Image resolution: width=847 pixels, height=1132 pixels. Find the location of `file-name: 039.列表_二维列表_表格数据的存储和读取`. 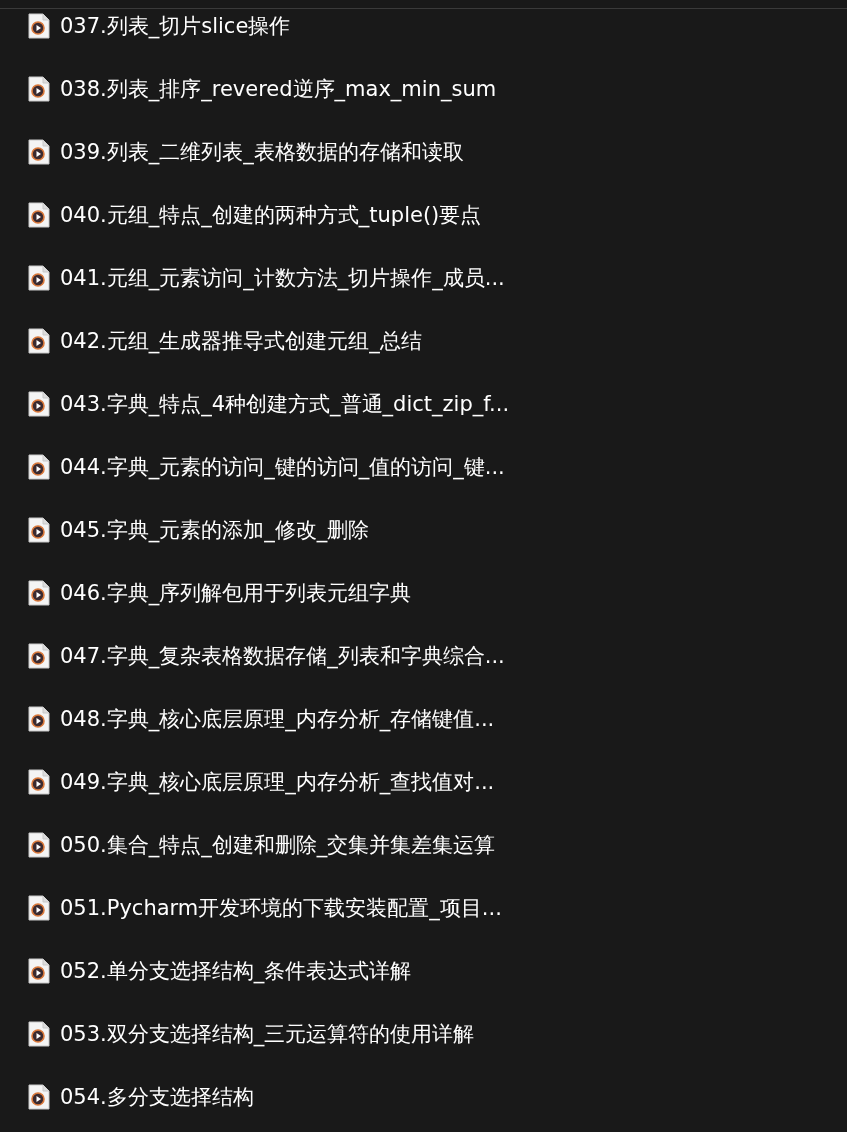

file-name: 039.列表_二维列表_表格数据的存储和读取 is located at coordinates (262, 152).